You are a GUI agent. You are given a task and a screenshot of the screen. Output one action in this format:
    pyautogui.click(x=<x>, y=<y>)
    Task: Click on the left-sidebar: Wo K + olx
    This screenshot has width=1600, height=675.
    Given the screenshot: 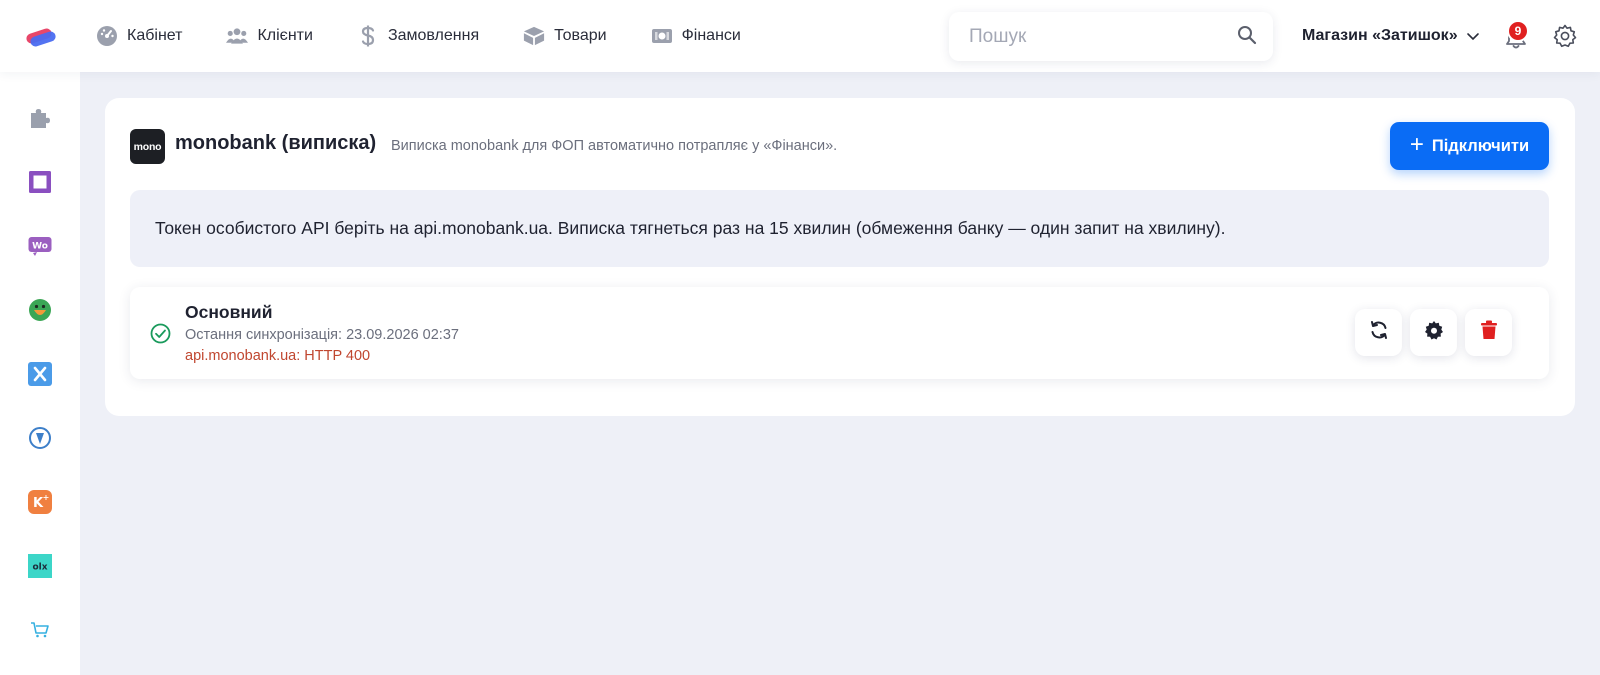 What is the action you would take?
    pyautogui.click(x=40, y=373)
    